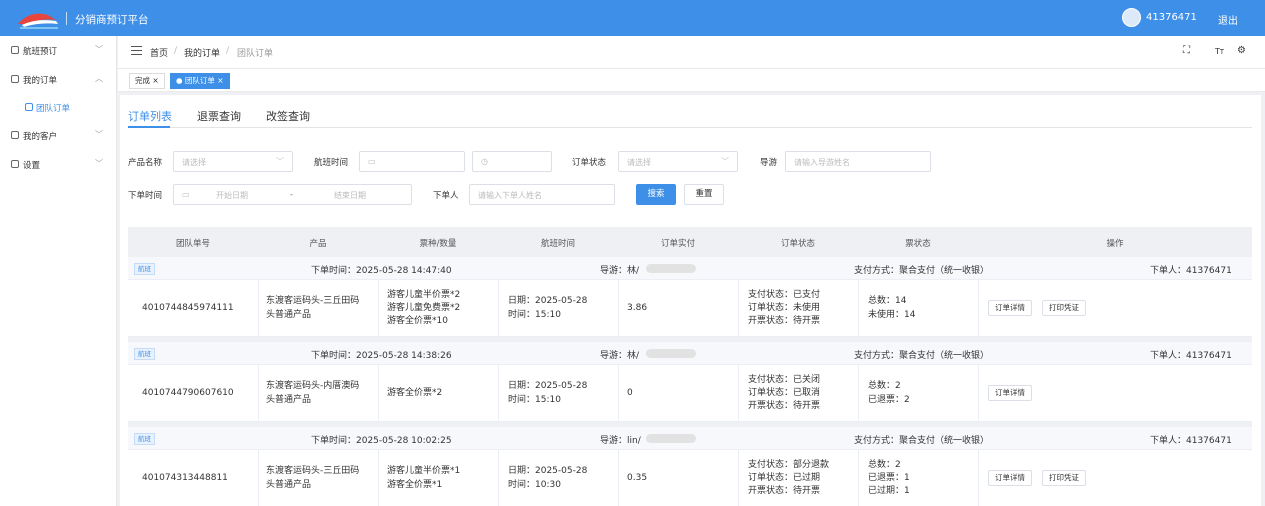 The height and width of the screenshot is (506, 1265). Describe the element at coordinates (1219, 51) in the screenshot. I see `font-size-icon: TT` at that location.